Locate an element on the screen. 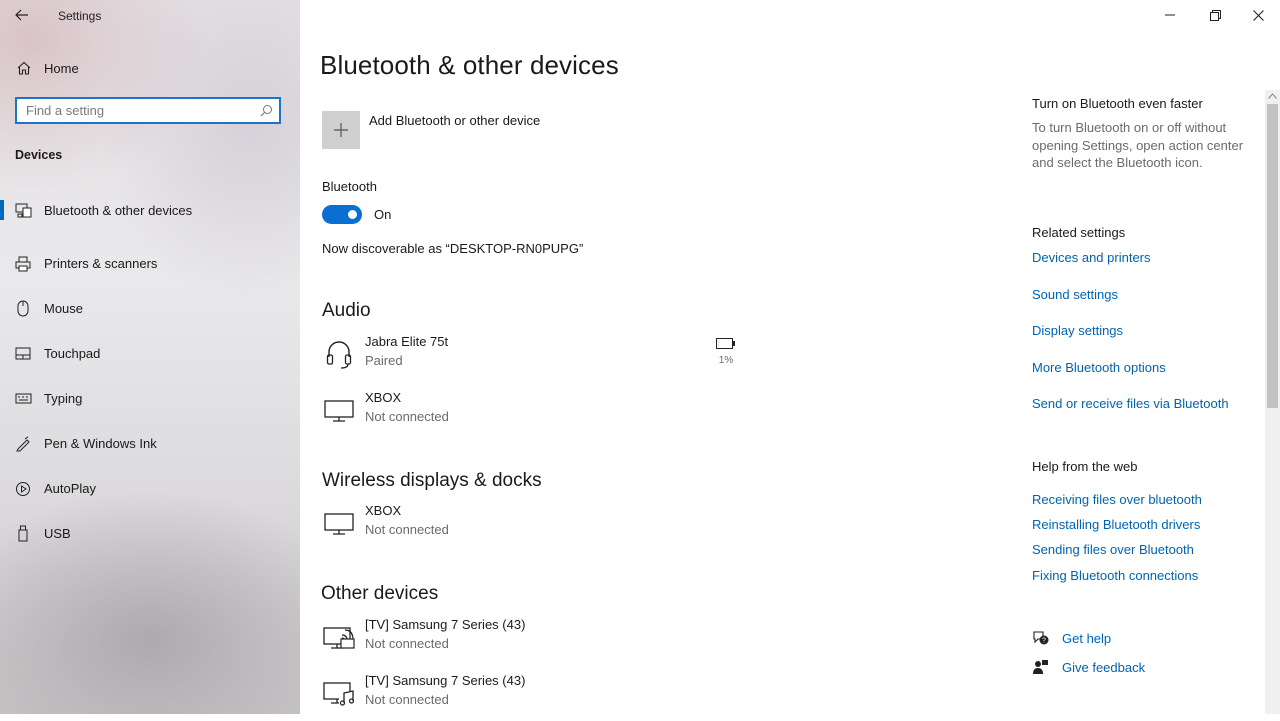 The image size is (1280, 721). link-sound-settings: Sound settings is located at coordinates (1075, 294).